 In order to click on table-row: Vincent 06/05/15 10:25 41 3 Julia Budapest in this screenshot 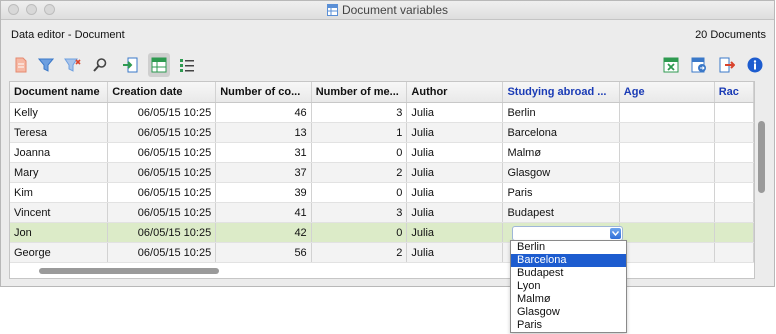, I will do `click(382, 212)`.